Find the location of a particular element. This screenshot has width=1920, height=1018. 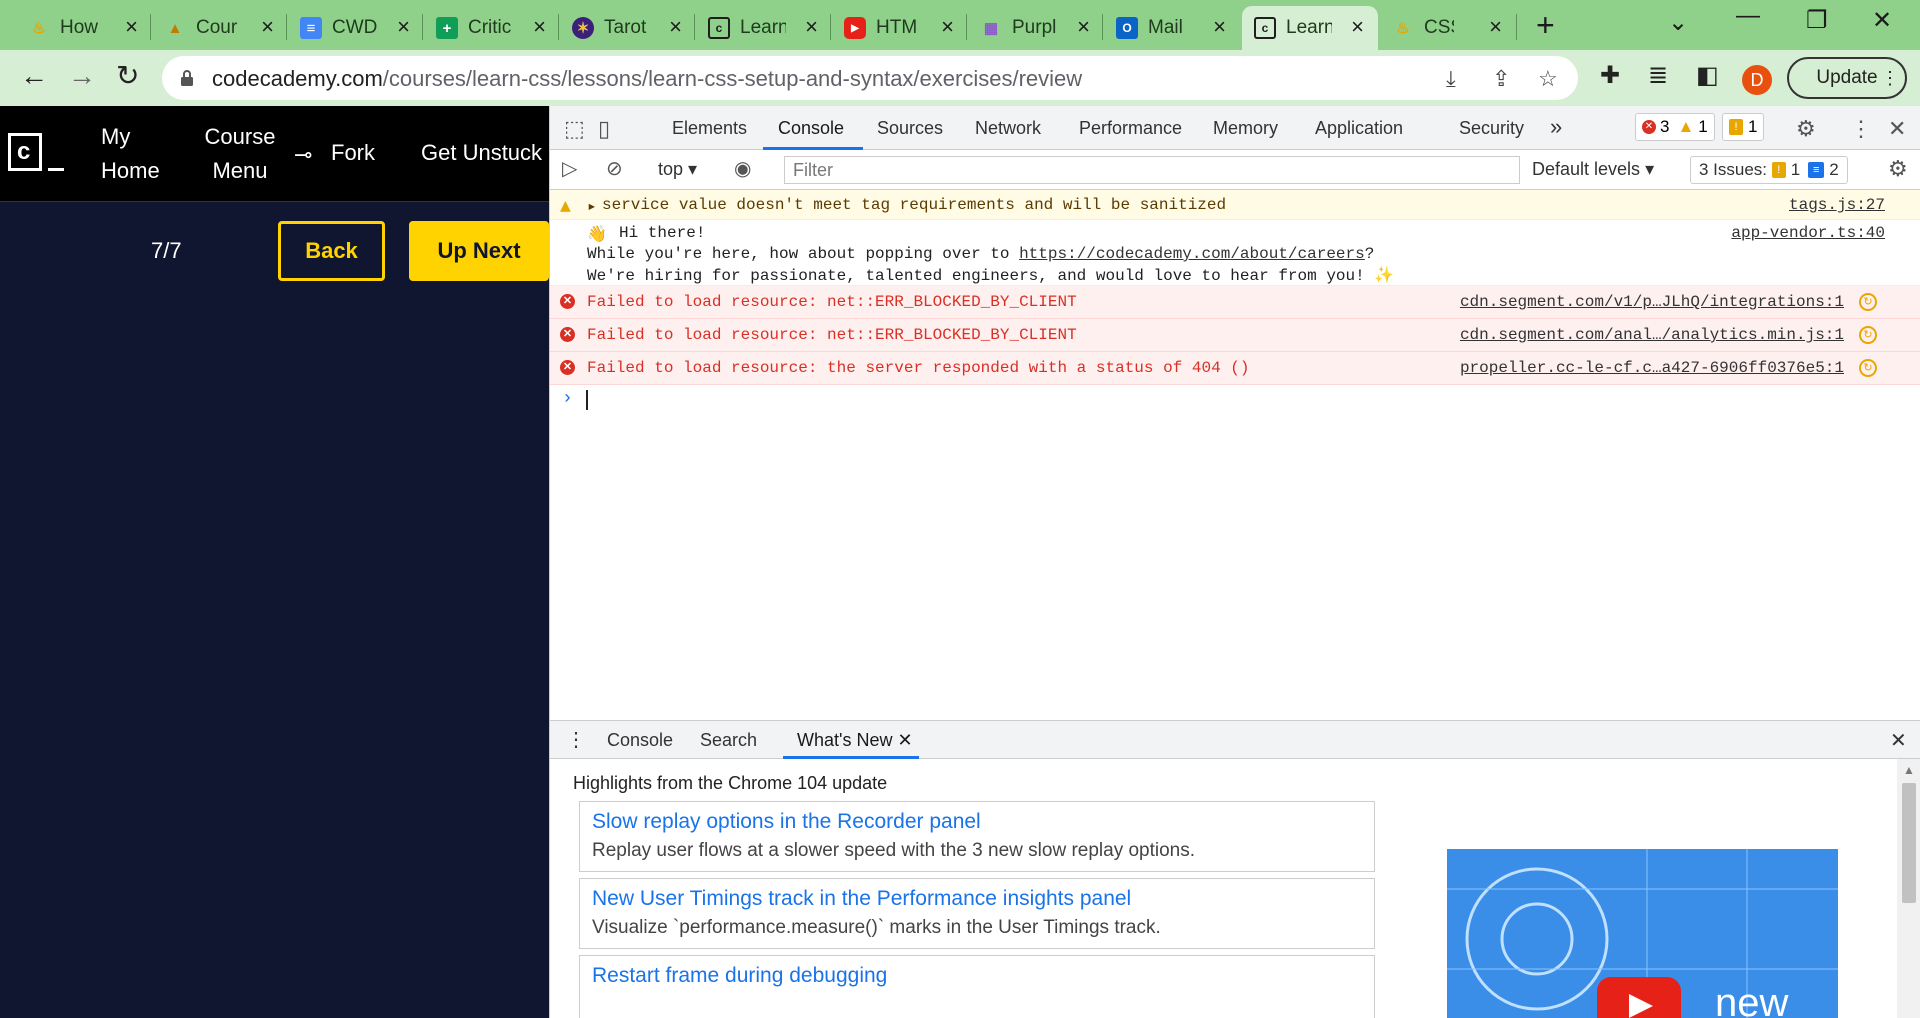

browser-tab: ✶ Tarot × is located at coordinates (628, 28).